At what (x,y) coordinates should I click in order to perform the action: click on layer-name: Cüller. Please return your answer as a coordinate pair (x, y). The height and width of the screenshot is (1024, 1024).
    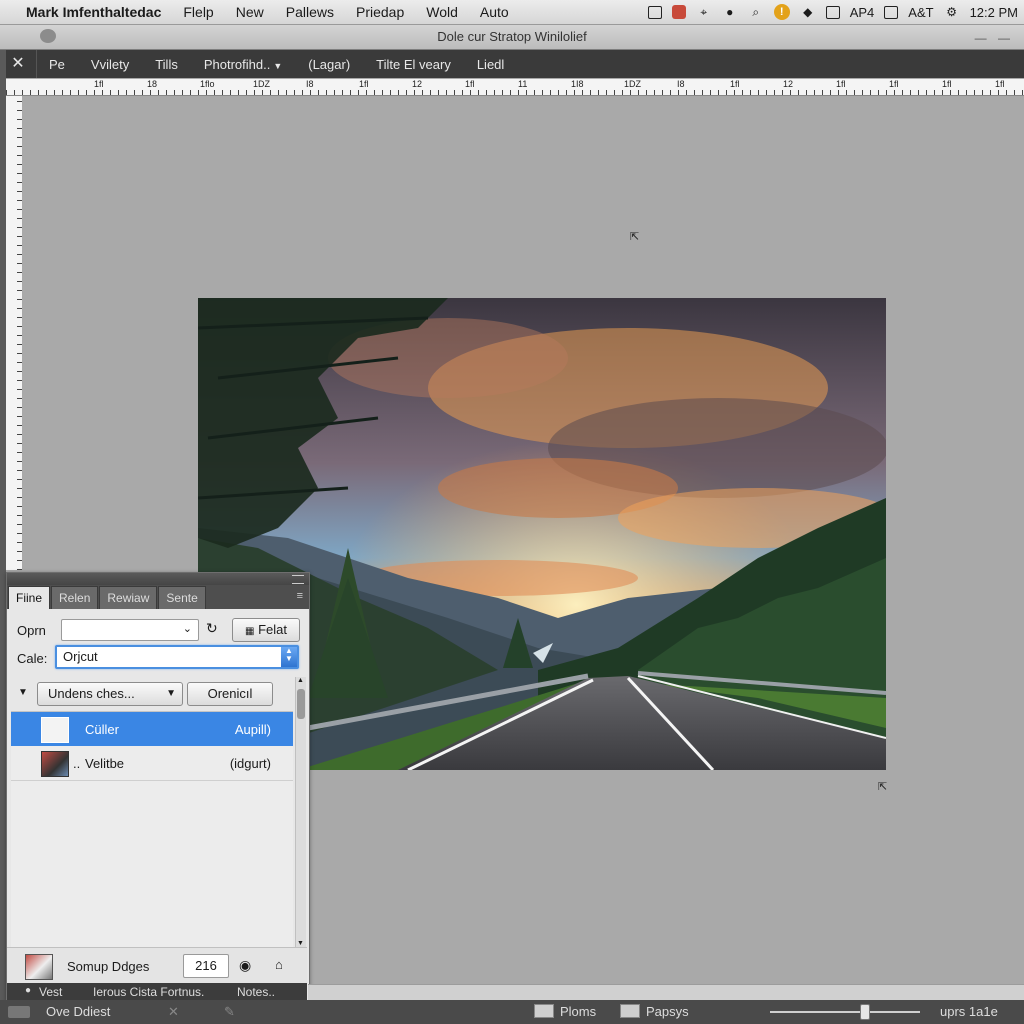
    Looking at the image, I should click on (102, 729).